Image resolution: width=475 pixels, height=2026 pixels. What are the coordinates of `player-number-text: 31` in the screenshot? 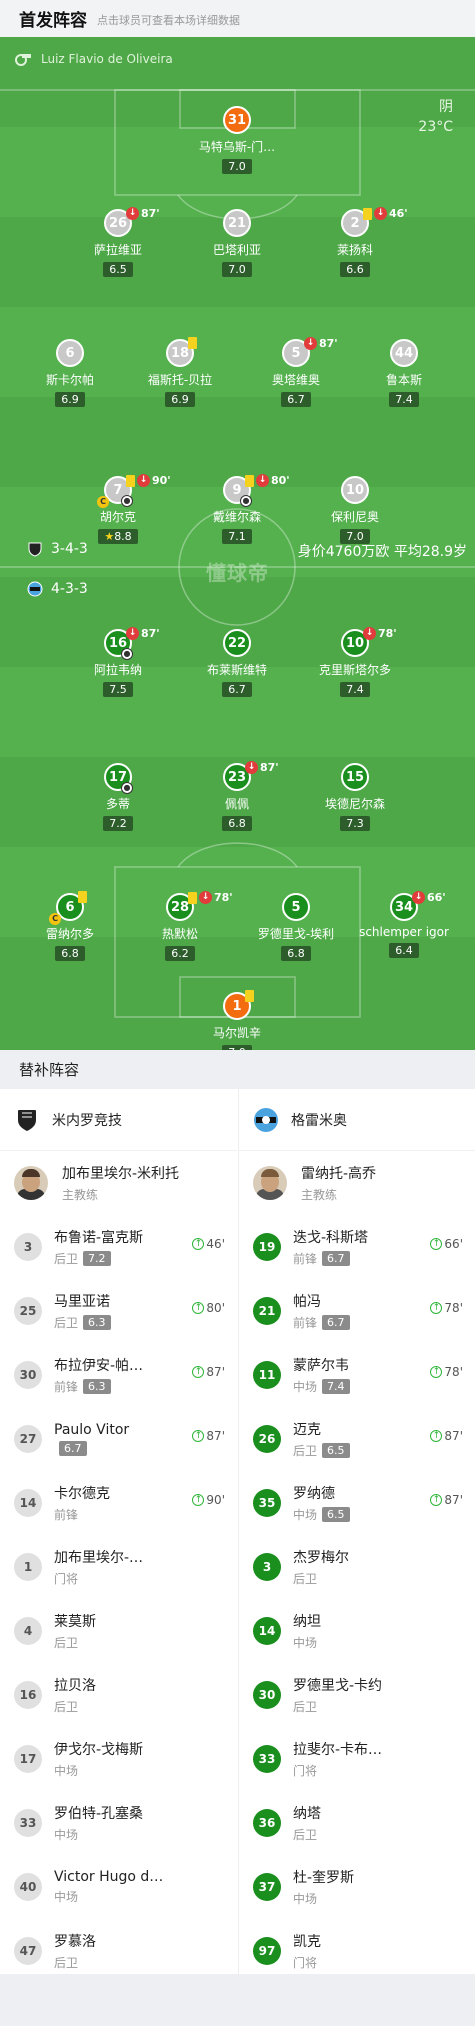 It's located at (237, 120).